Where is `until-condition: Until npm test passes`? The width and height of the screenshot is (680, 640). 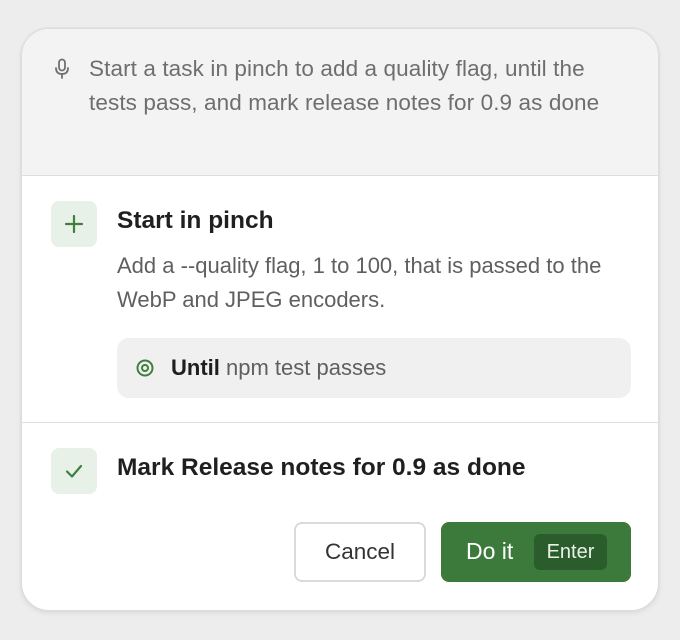
until-condition: Until npm test passes is located at coordinates (374, 368).